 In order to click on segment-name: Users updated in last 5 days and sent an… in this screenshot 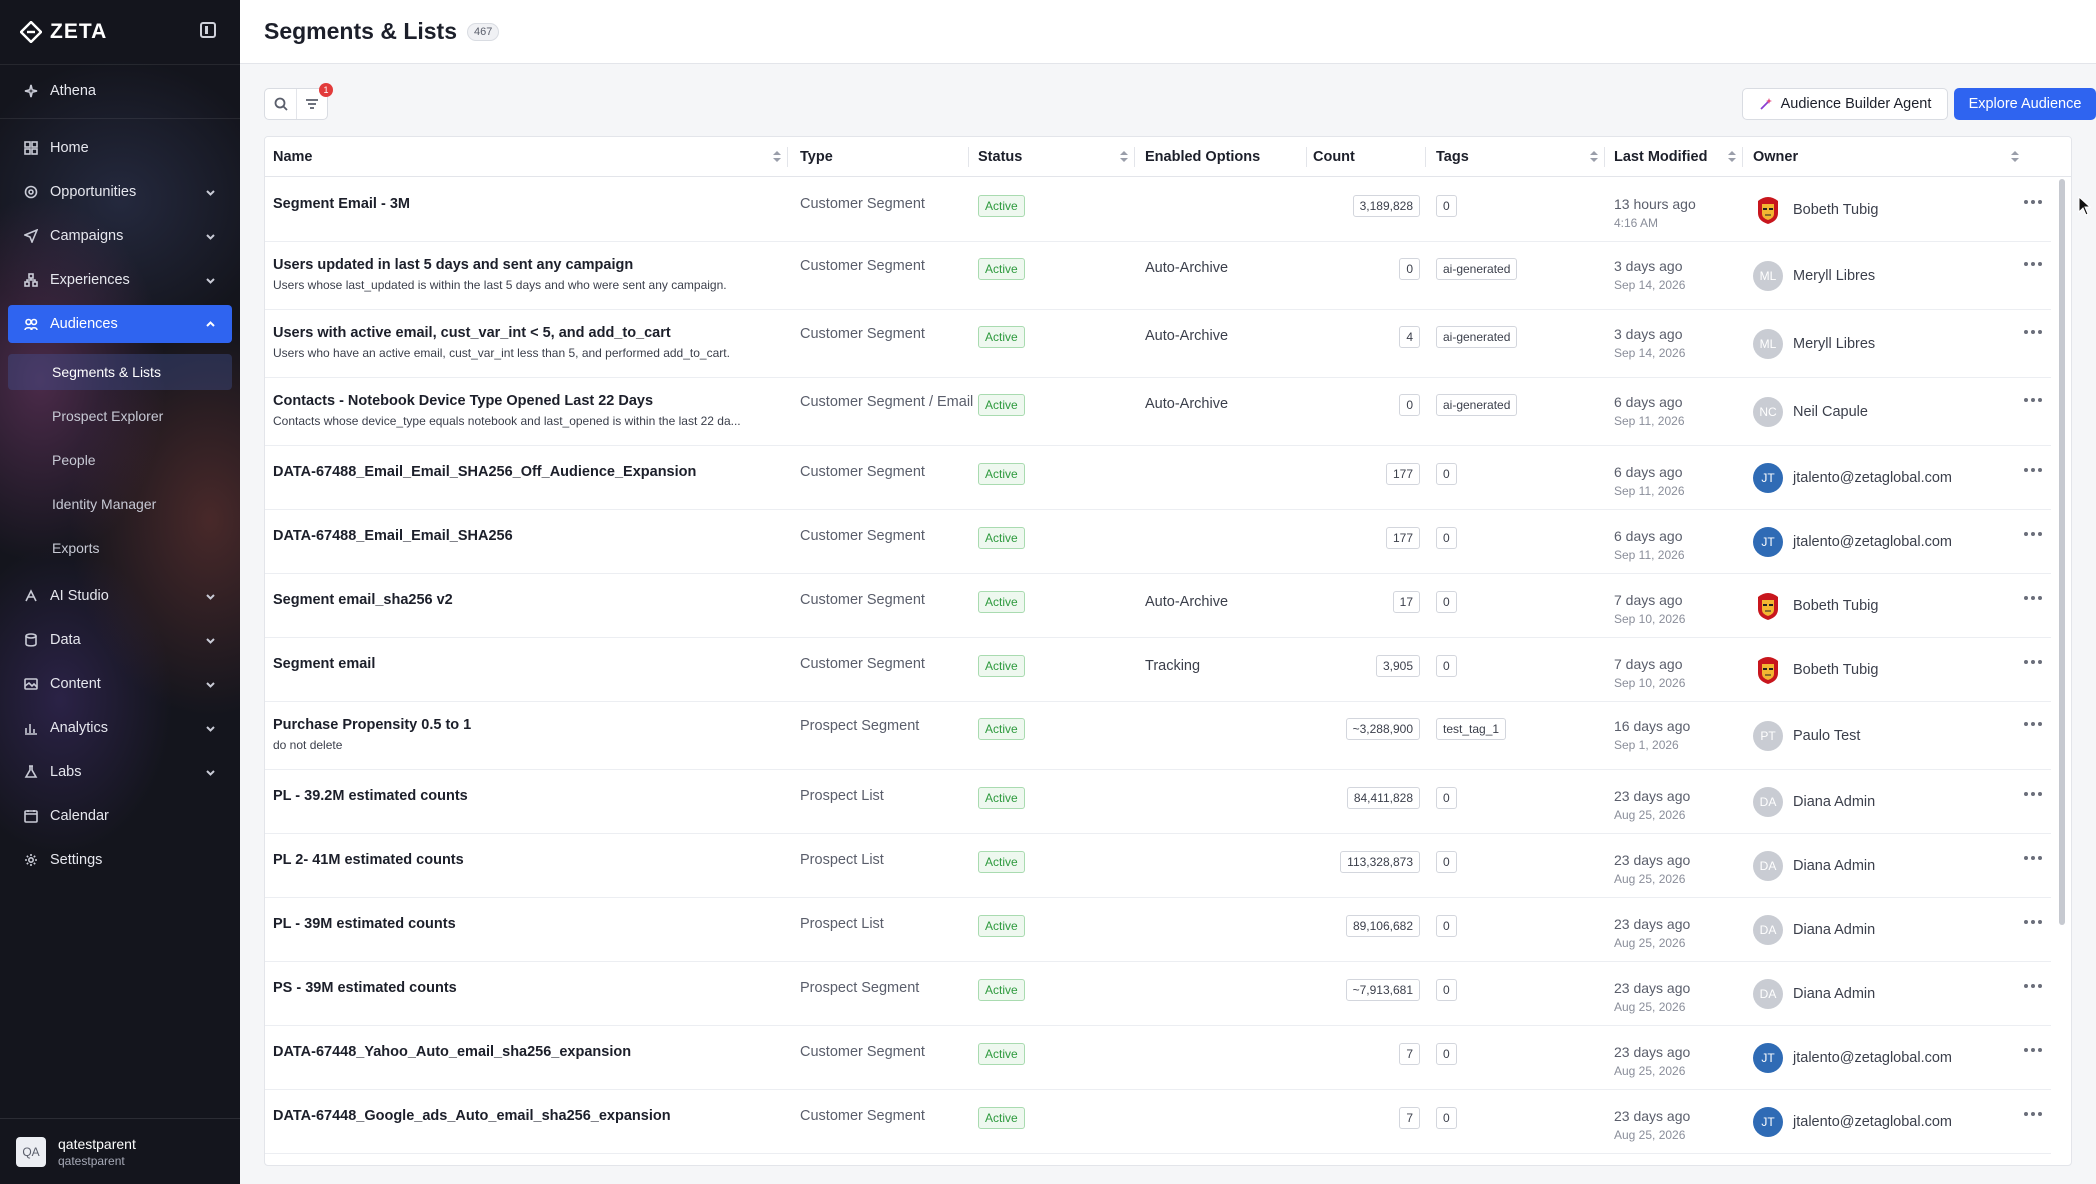, I will do `click(500, 265)`.